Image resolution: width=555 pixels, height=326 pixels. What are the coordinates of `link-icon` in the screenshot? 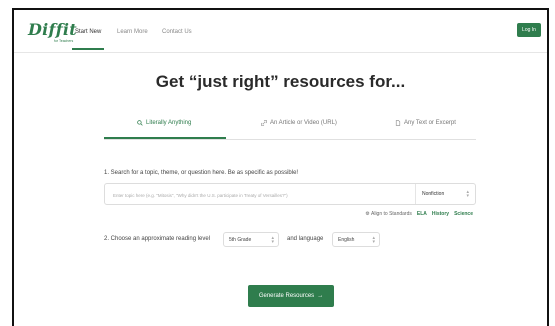 It's located at (264, 123).